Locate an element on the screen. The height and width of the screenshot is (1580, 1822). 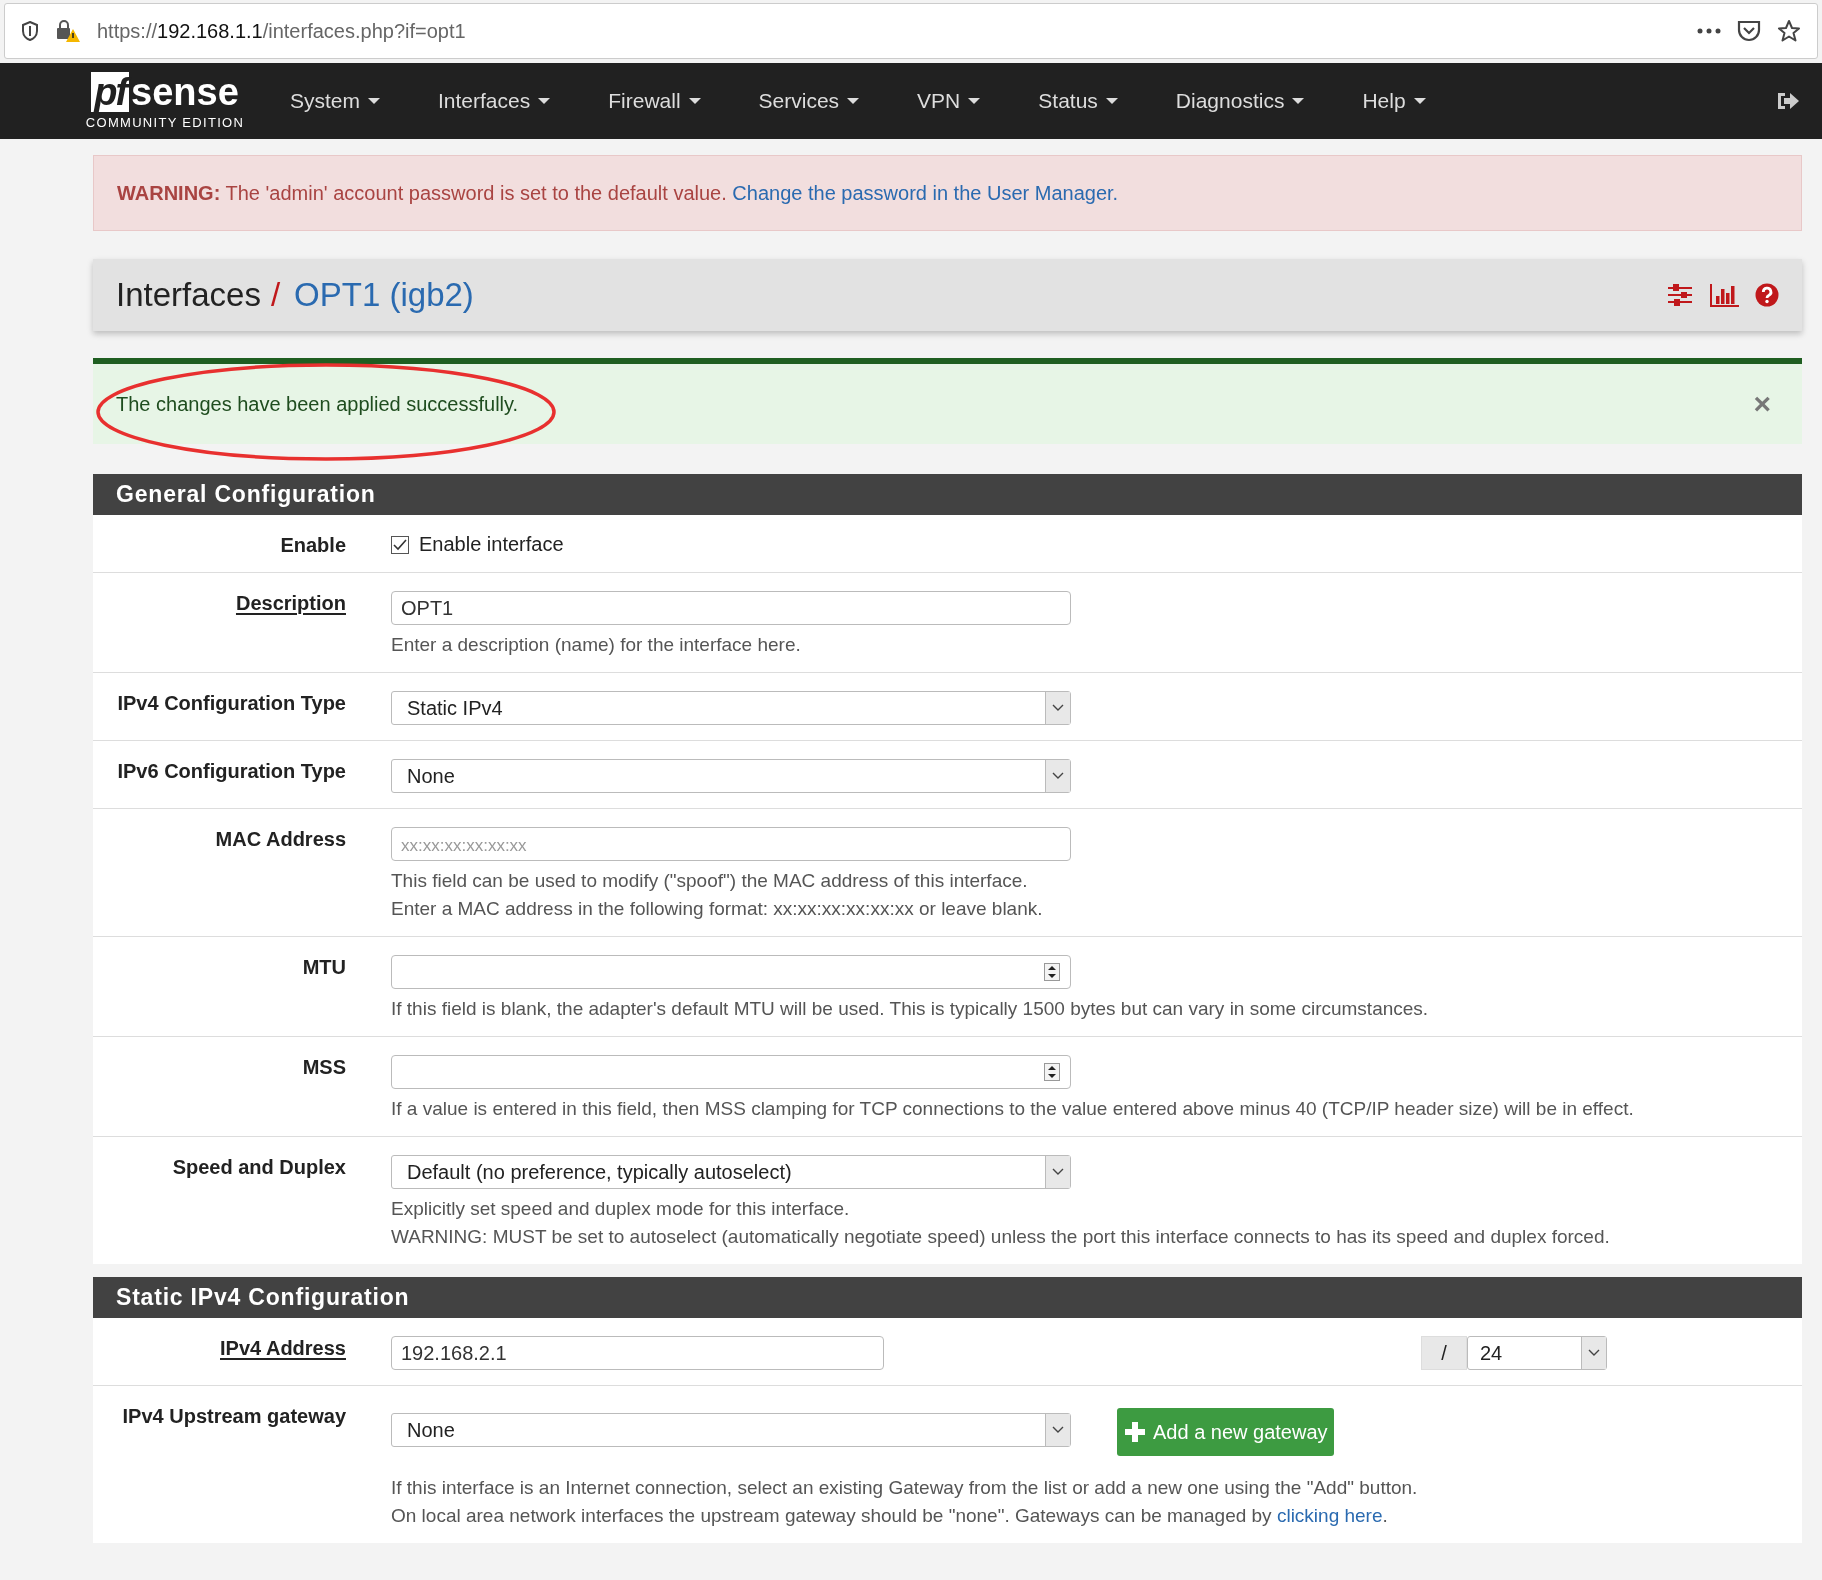
bar-chart-icon is located at coordinates (1724, 295).